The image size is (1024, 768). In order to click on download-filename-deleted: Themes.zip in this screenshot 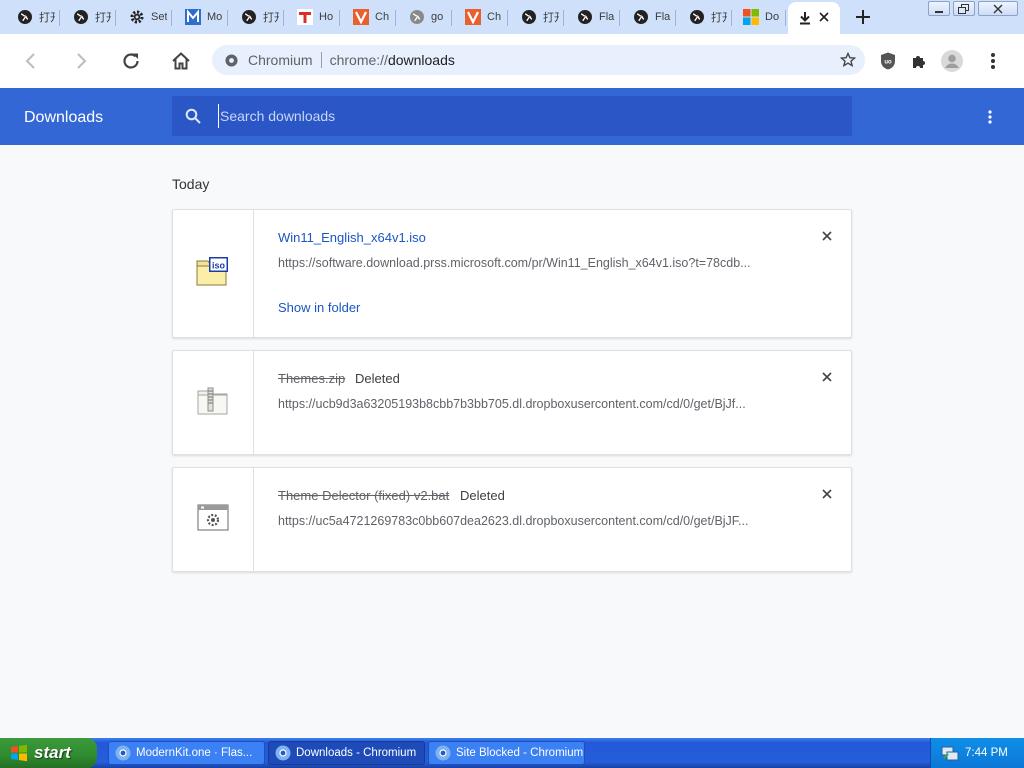, I will do `click(312, 378)`.